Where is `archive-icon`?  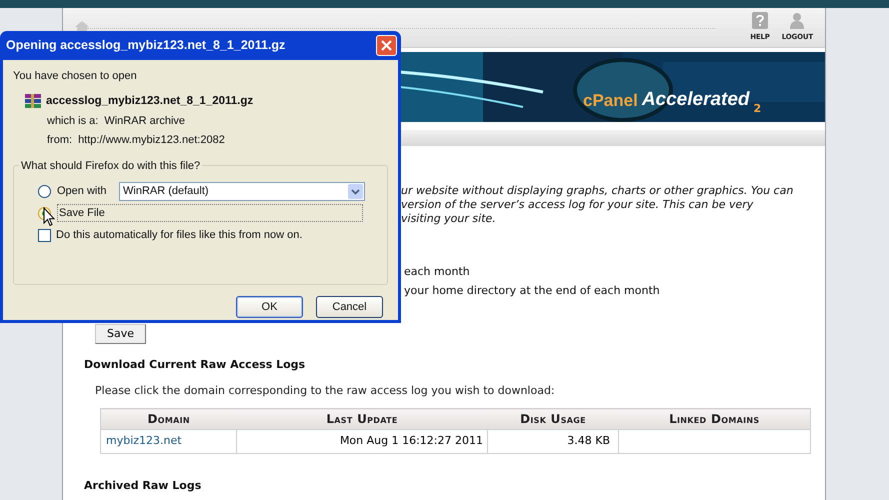 archive-icon is located at coordinates (33, 101).